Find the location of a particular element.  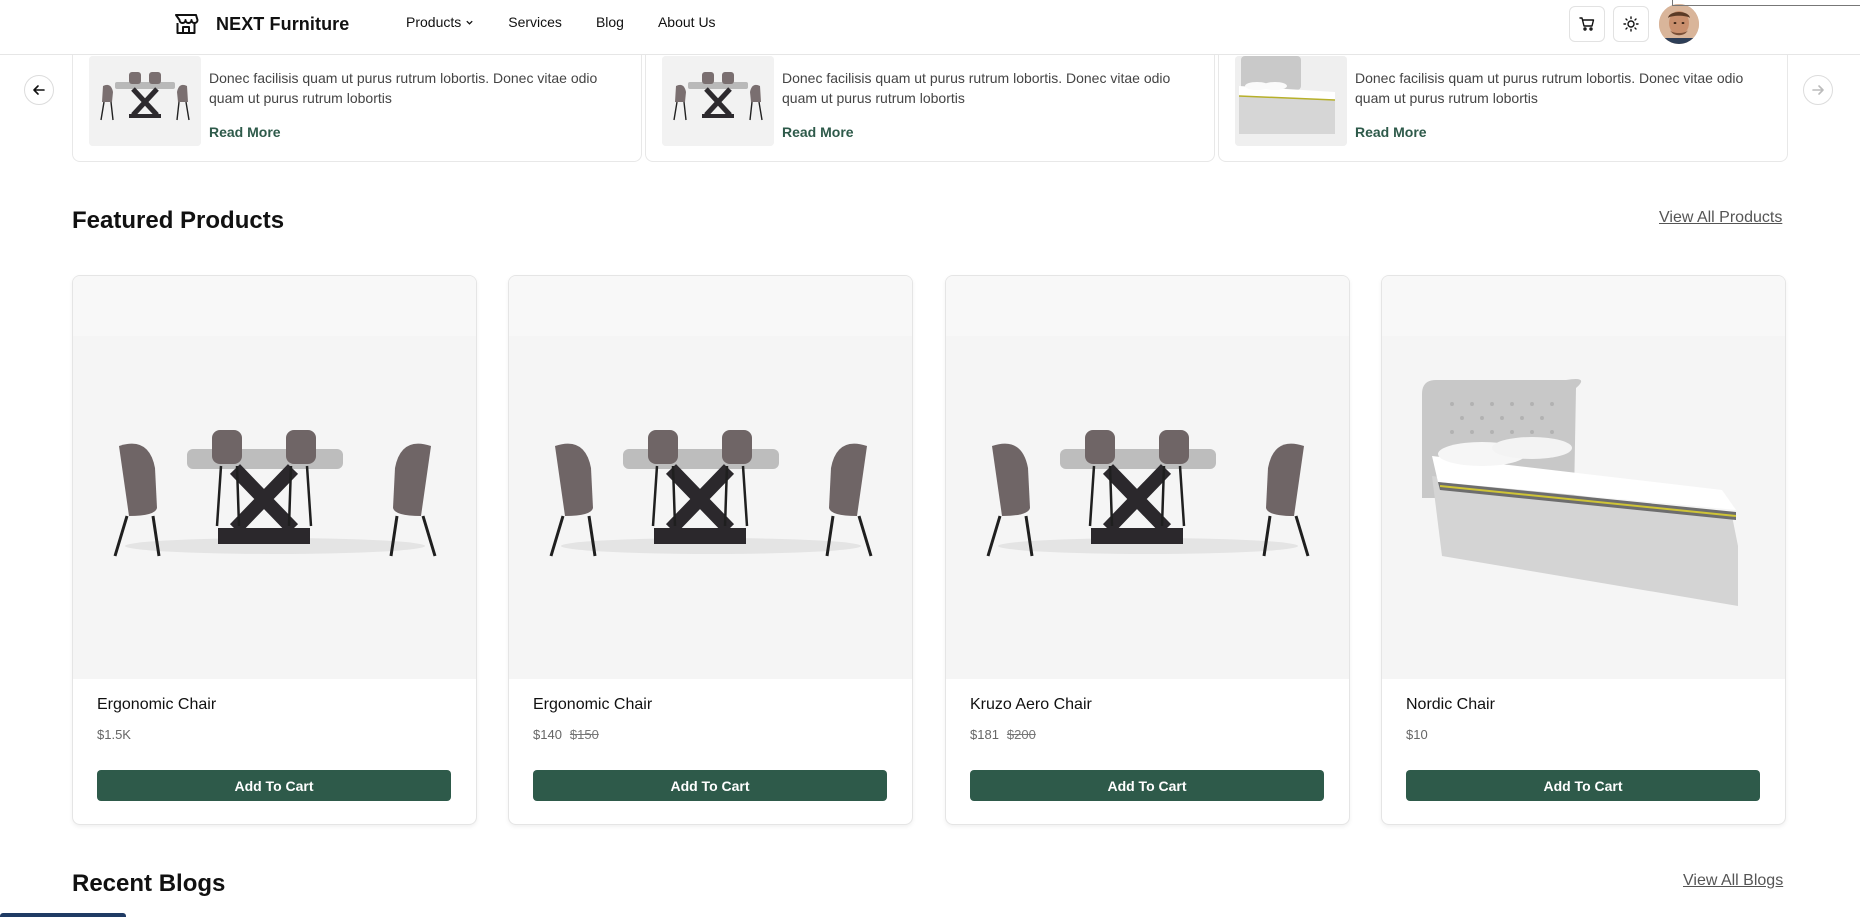

sun-icon is located at coordinates (1631, 24).